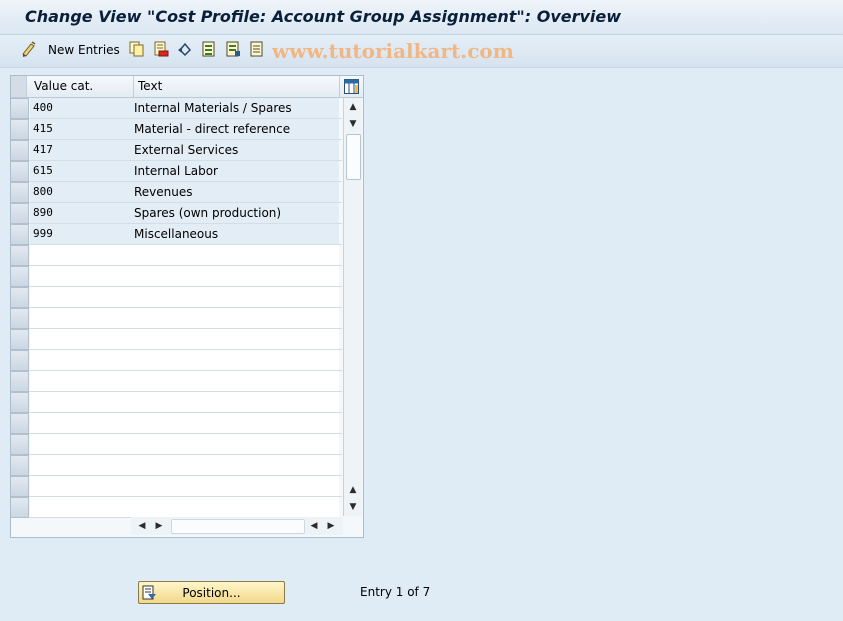 This screenshot has width=843, height=621. I want to click on new-entries-button: New Entries, so click(81, 50).